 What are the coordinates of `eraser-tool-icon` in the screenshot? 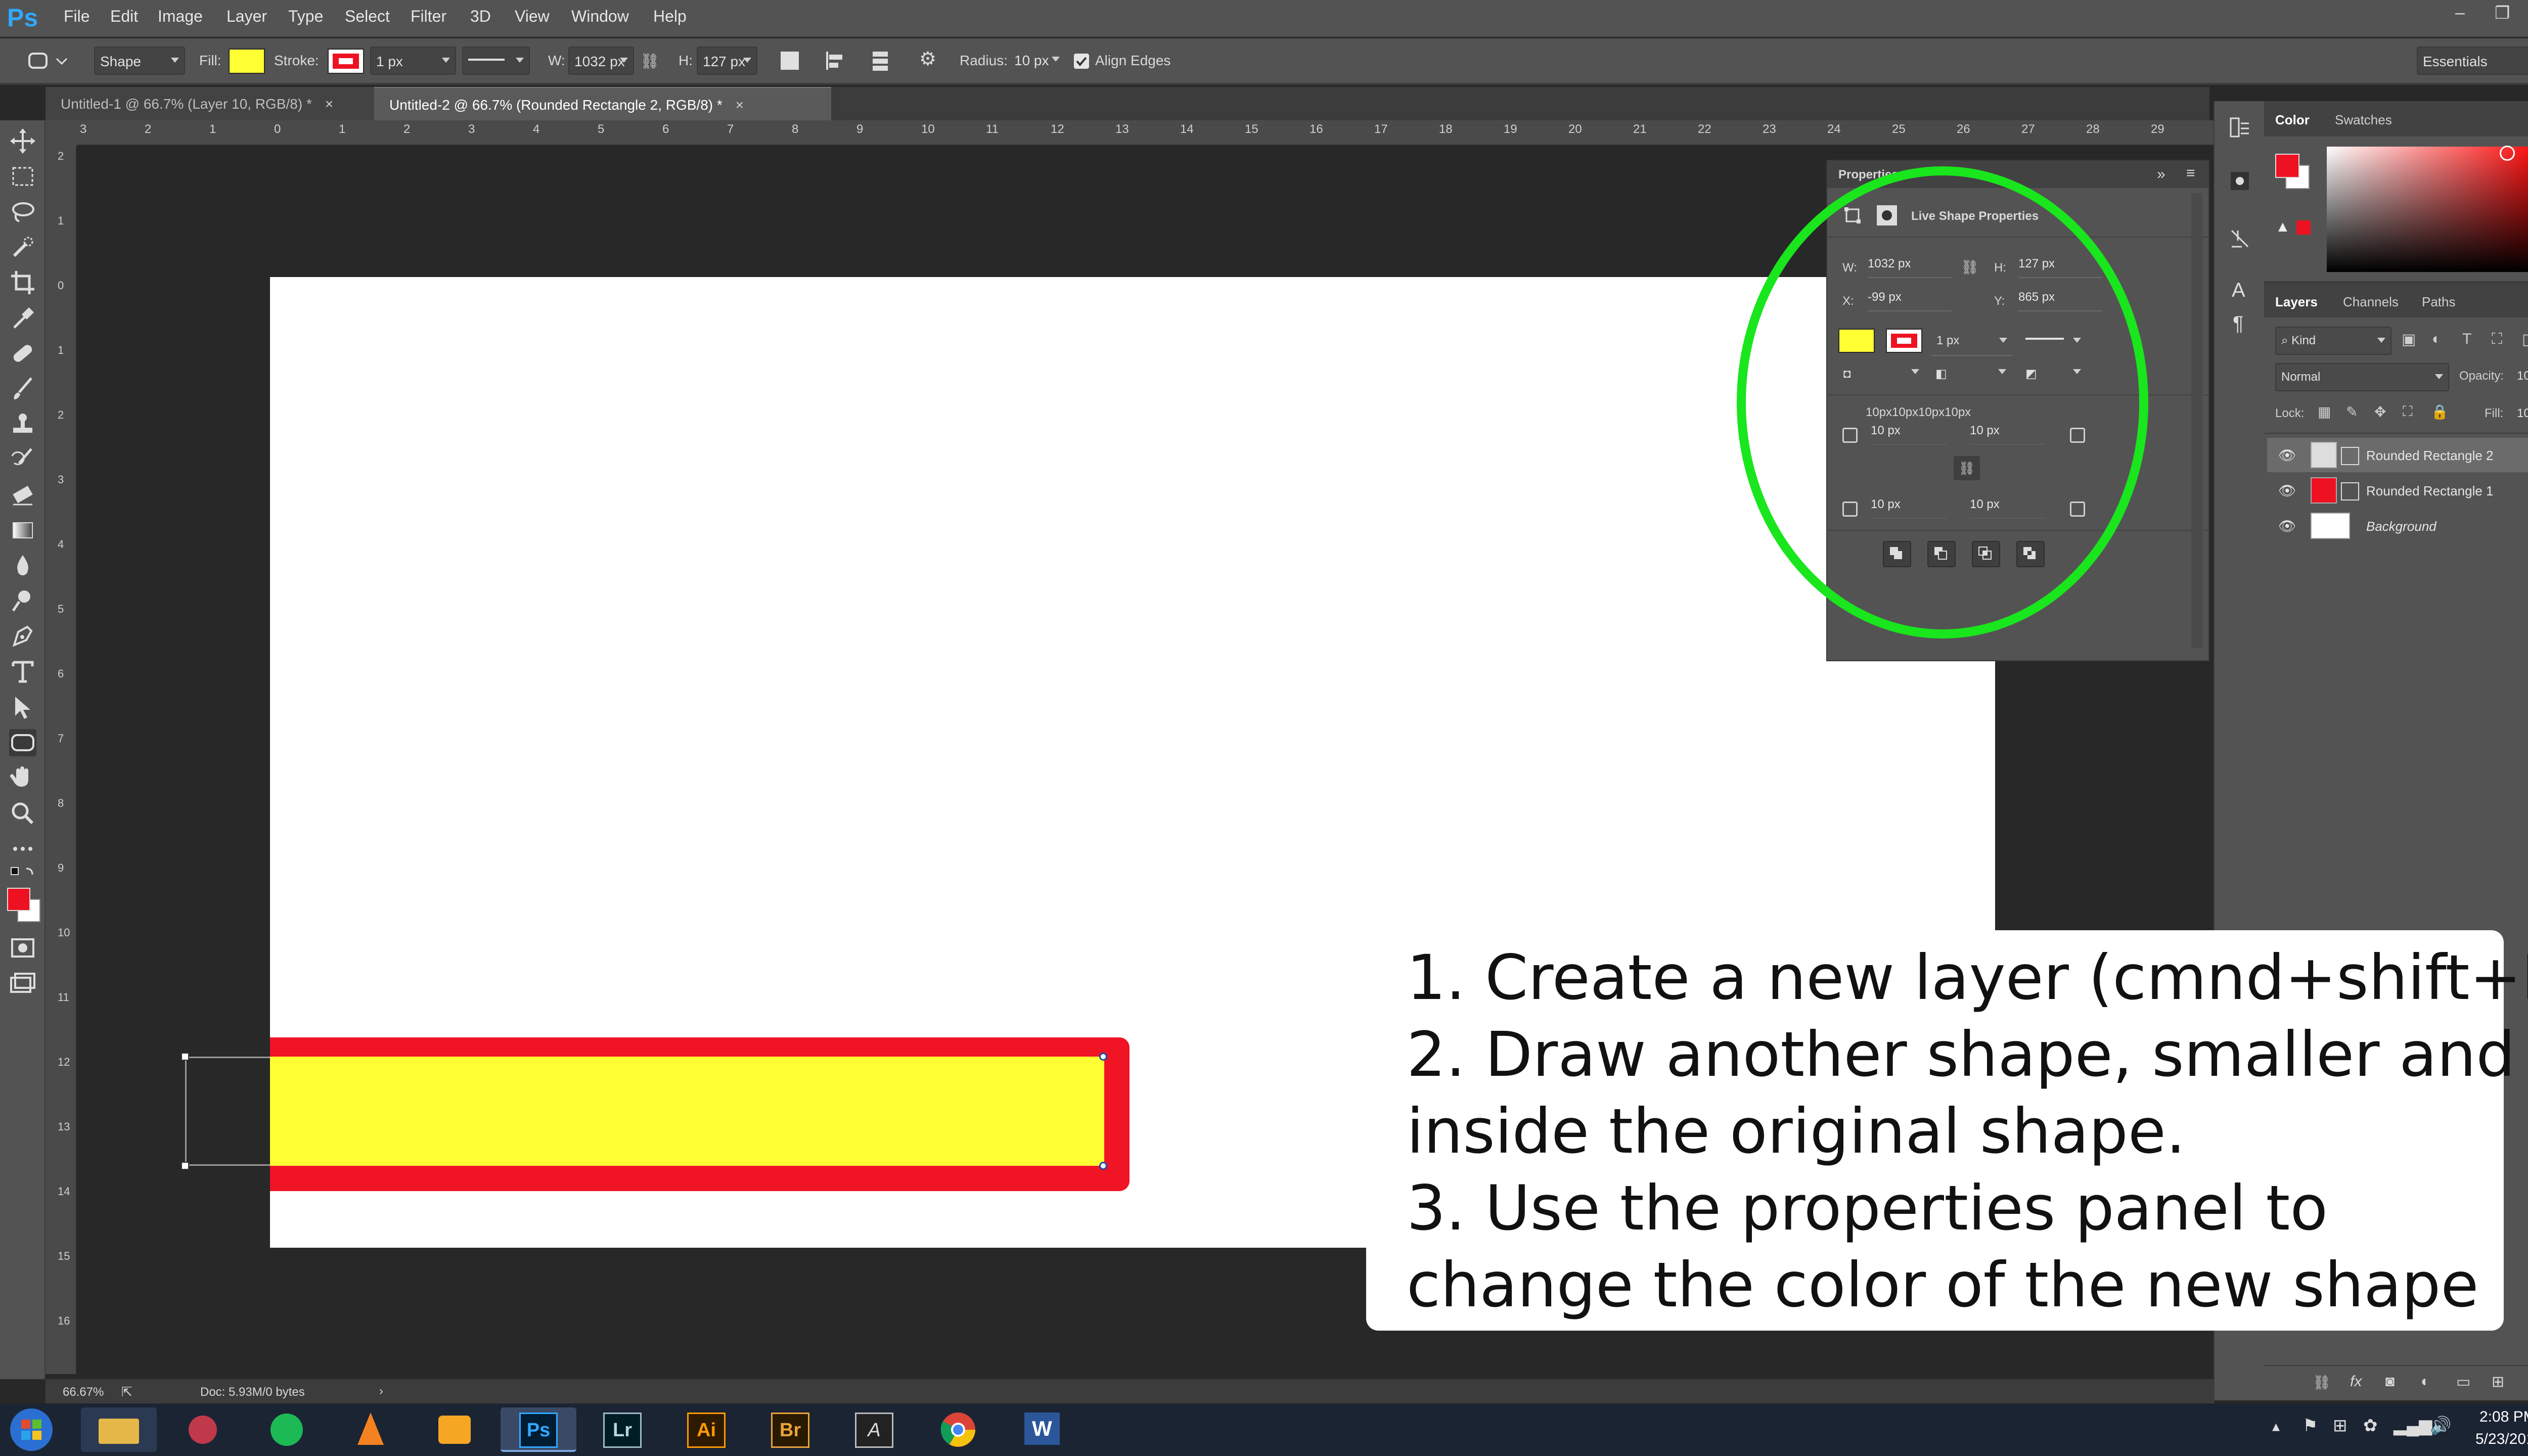 It's located at (23, 495).